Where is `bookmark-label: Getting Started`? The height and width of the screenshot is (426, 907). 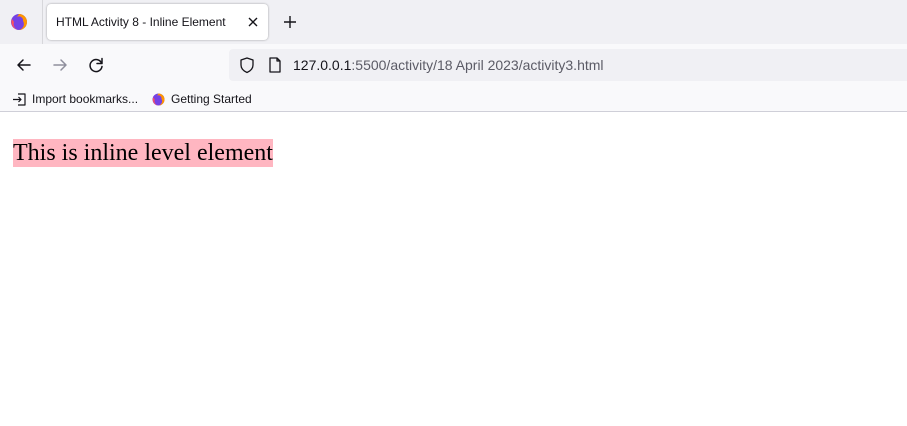
bookmark-label: Getting Started is located at coordinates (211, 99).